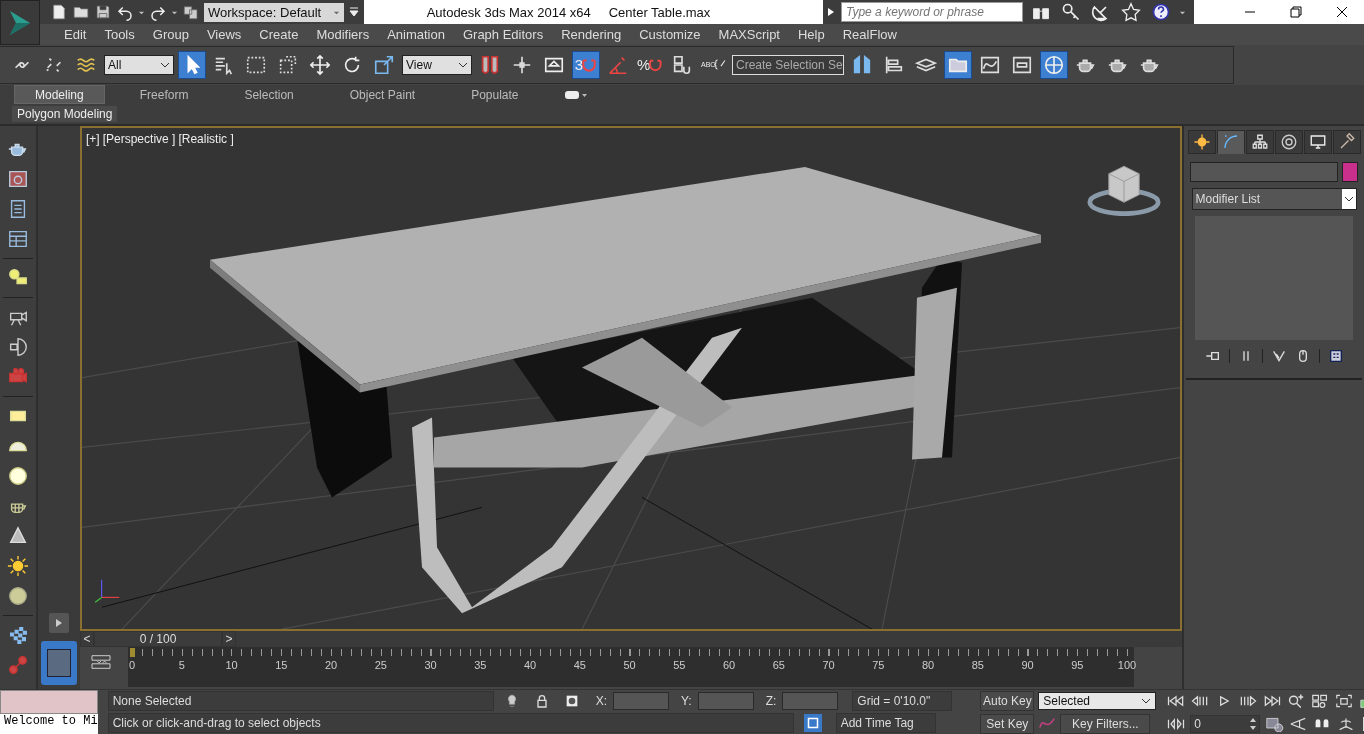  What do you see at coordinates (1077, 665) in the screenshot?
I see `frame-number: 95` at bounding box center [1077, 665].